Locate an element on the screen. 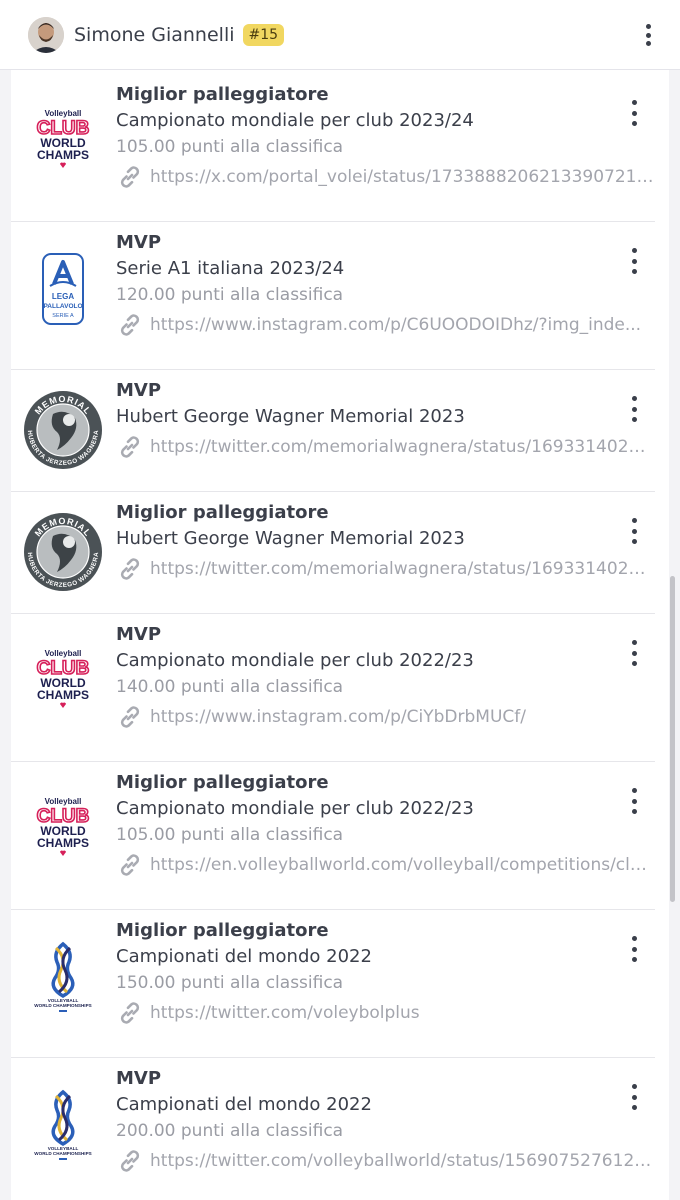 This screenshot has height=1200, width=680. ranking-points: 150.00 punti alla classifica is located at coordinates (230, 983).